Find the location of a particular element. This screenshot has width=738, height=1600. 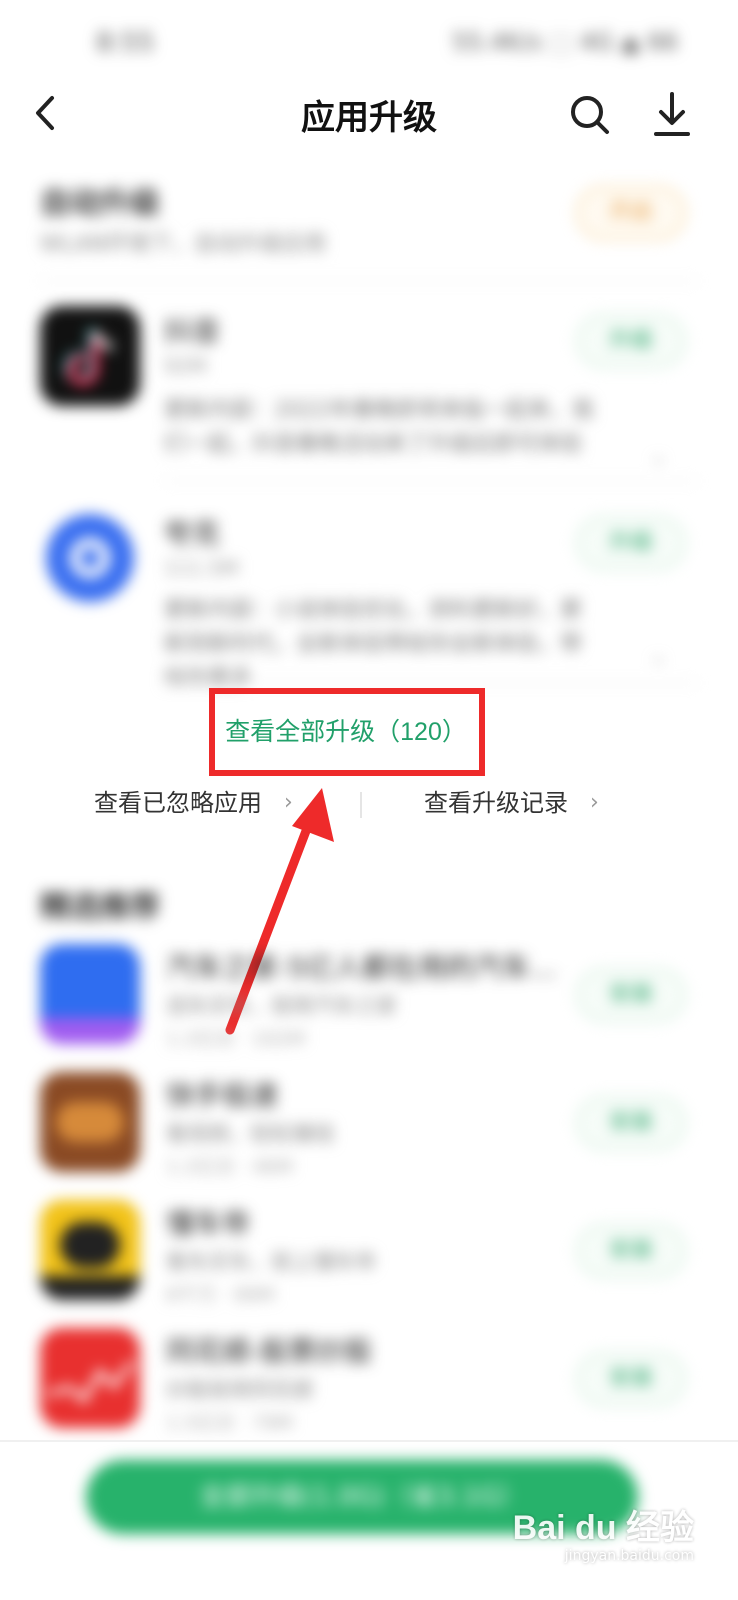

rec-app-desc: 选车买车，就用汽车之家 is located at coordinates (281, 1006).